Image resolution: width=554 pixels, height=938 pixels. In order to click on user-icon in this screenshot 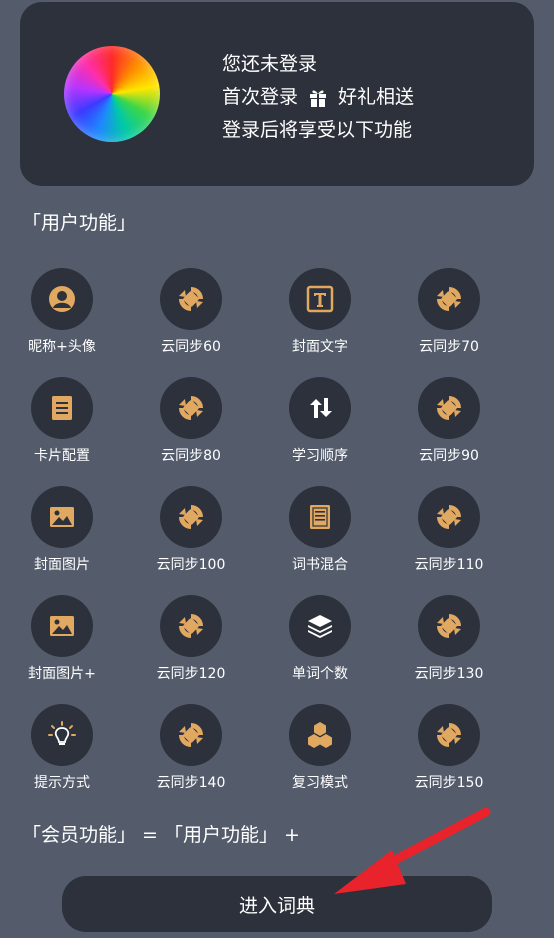, I will do `click(62, 299)`.